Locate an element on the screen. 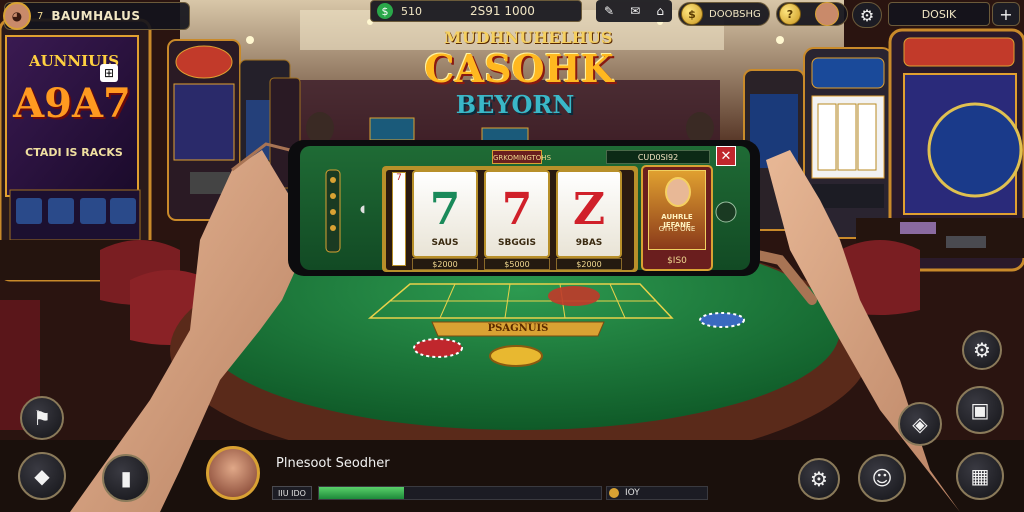  reel-edge: 7 is located at coordinates (399, 219).